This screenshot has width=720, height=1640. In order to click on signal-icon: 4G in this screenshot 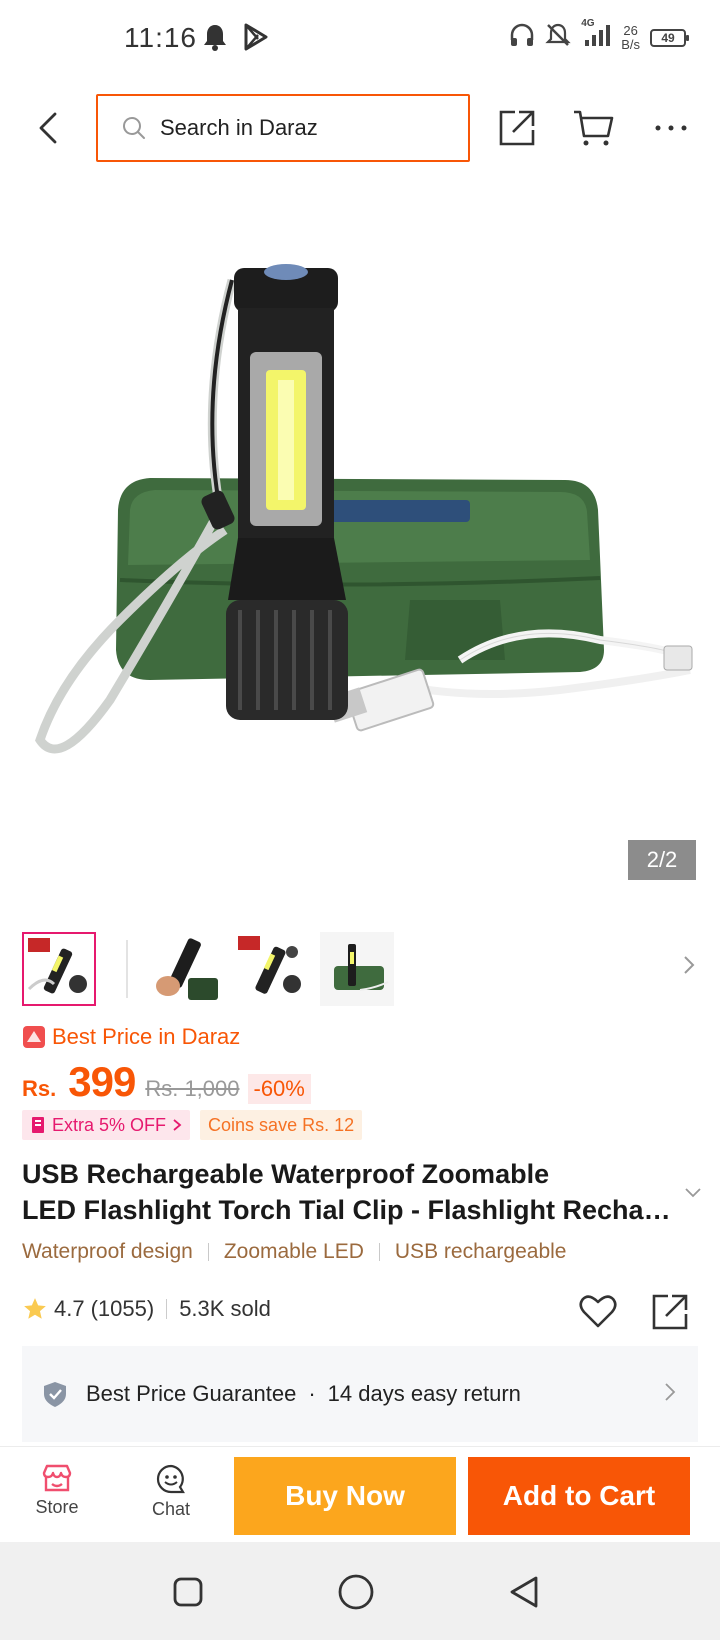, I will do `click(596, 35)`.